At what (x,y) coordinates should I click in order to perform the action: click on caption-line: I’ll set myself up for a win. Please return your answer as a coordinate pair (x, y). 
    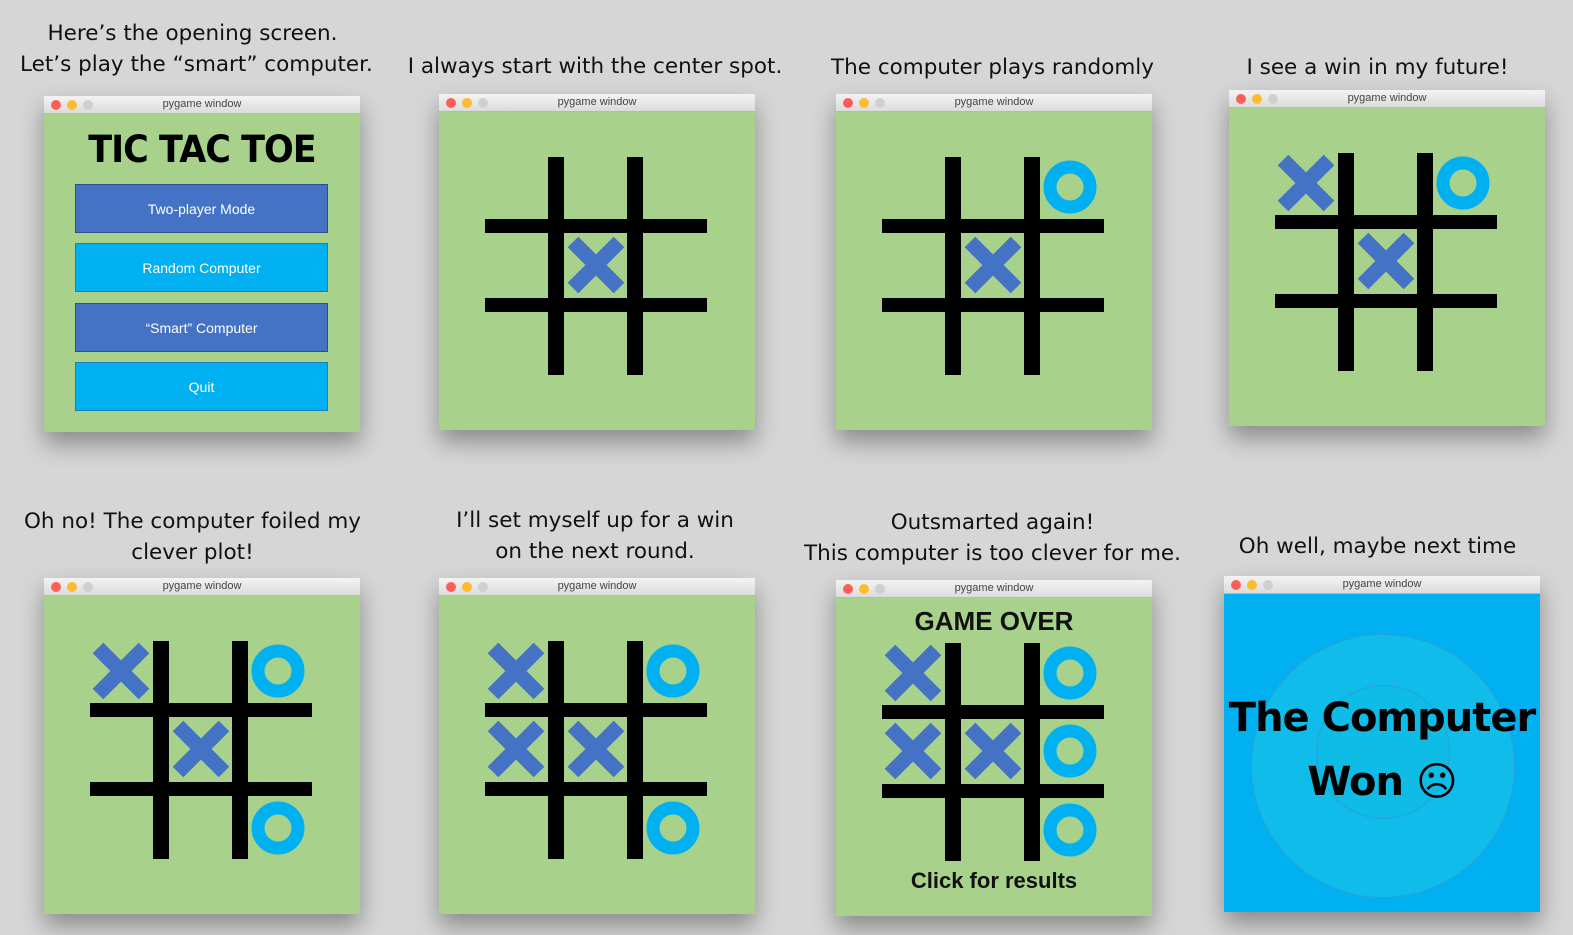
    Looking at the image, I should click on (595, 520).